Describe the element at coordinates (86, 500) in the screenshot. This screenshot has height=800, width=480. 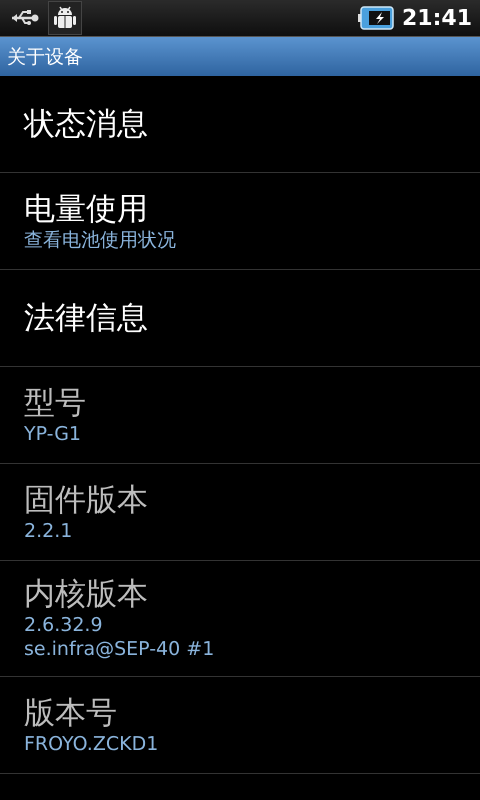
I see `item-title: 固件版本` at that location.